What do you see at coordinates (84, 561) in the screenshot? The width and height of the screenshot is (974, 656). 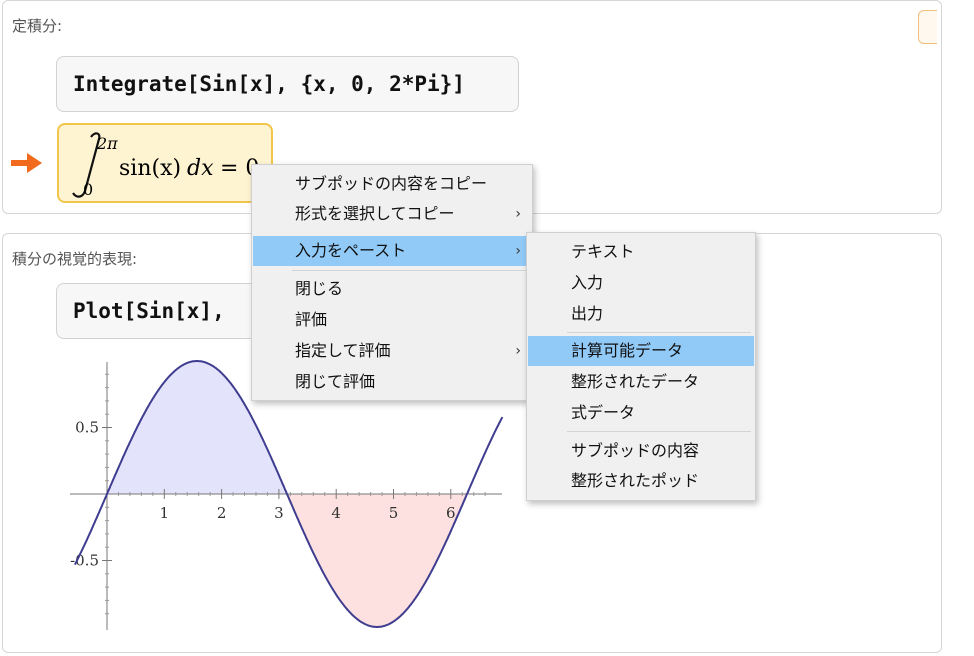 I see `y-tick-label: -0.5` at bounding box center [84, 561].